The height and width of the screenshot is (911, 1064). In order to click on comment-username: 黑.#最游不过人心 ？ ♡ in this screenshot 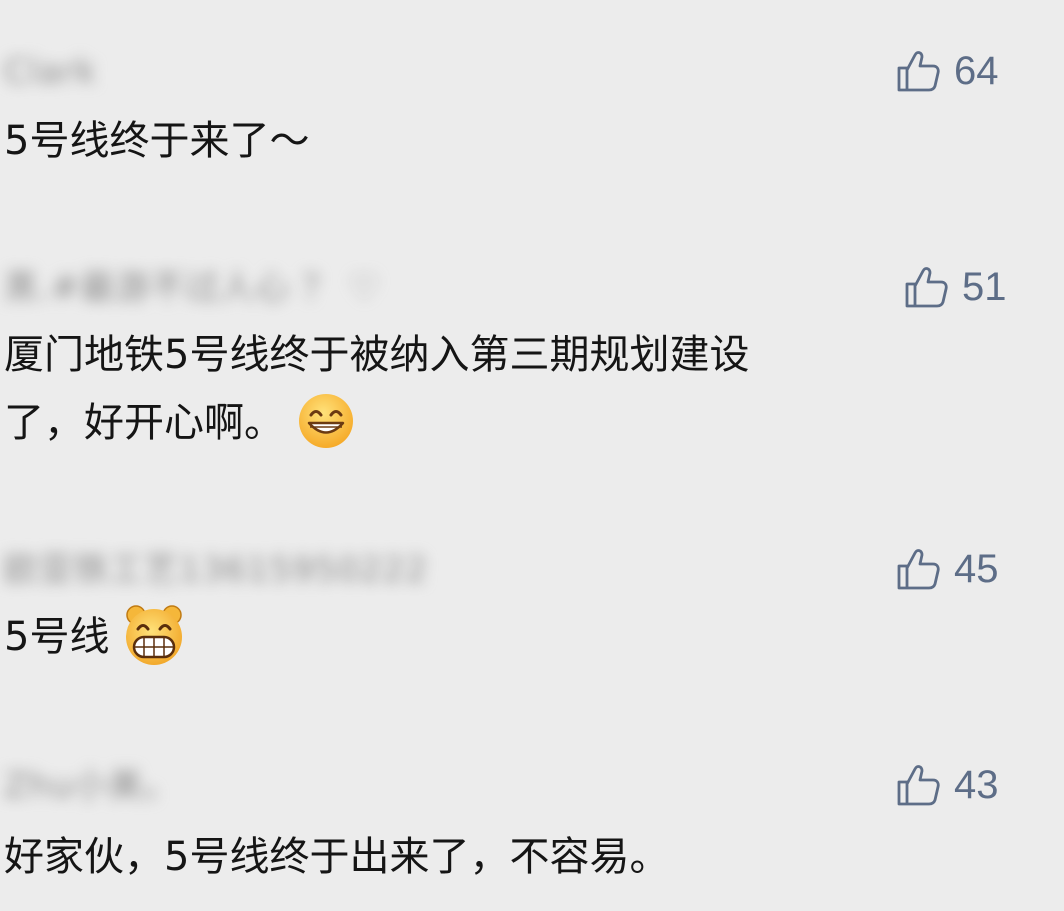, I will do `click(192, 288)`.